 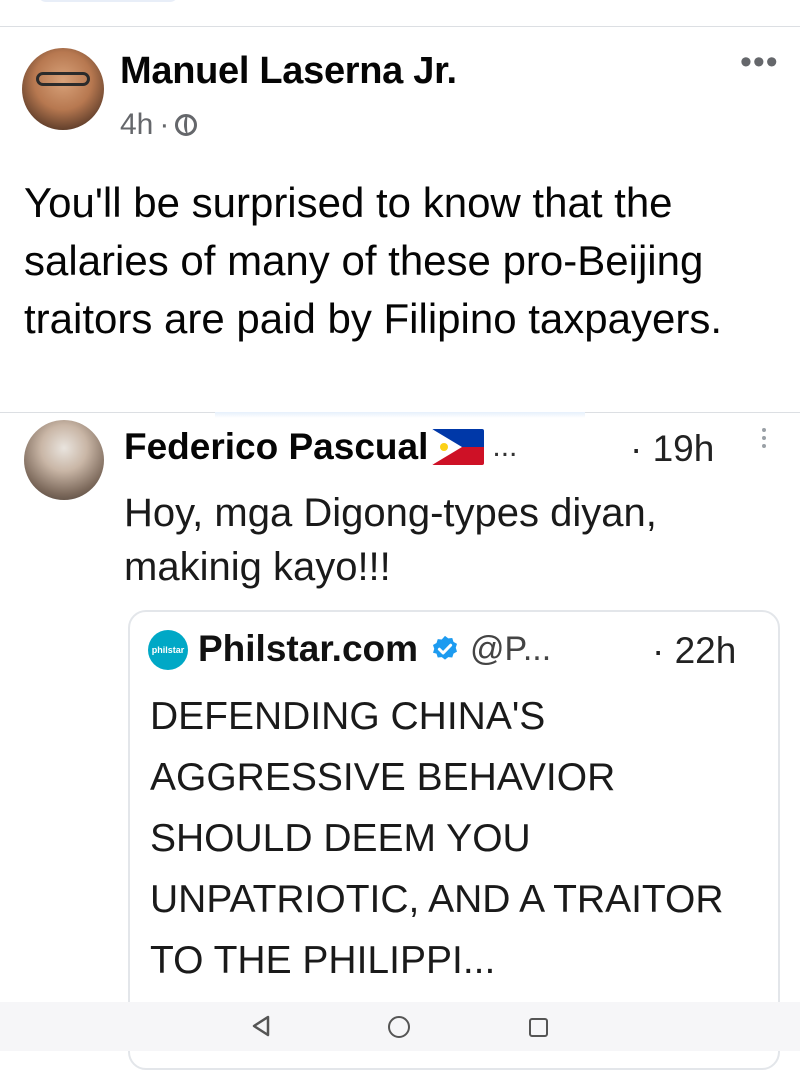 What do you see at coordinates (399, 1027) in the screenshot?
I see `nav-home-icon` at bounding box center [399, 1027].